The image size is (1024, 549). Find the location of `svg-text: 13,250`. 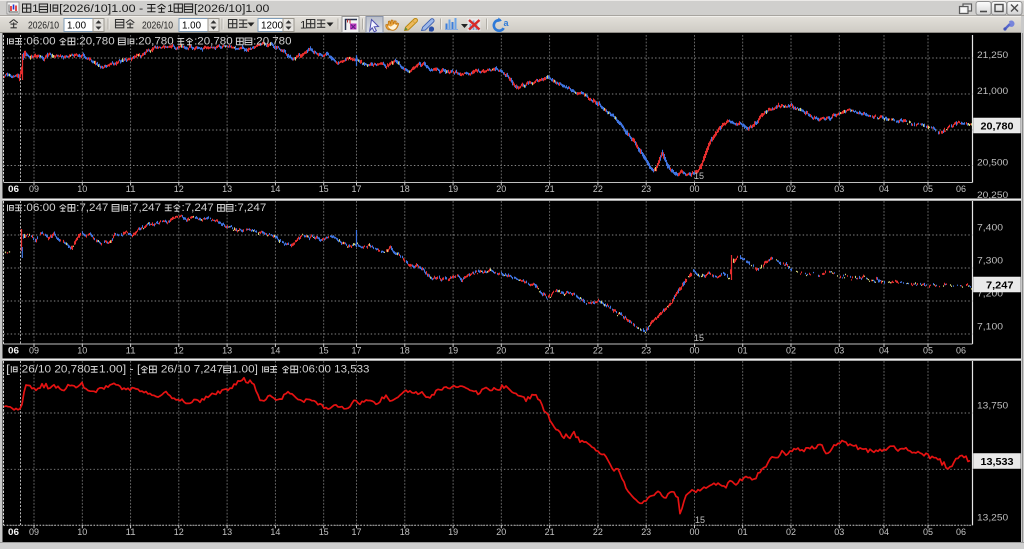

svg-text: 13,250 is located at coordinates (992, 517).